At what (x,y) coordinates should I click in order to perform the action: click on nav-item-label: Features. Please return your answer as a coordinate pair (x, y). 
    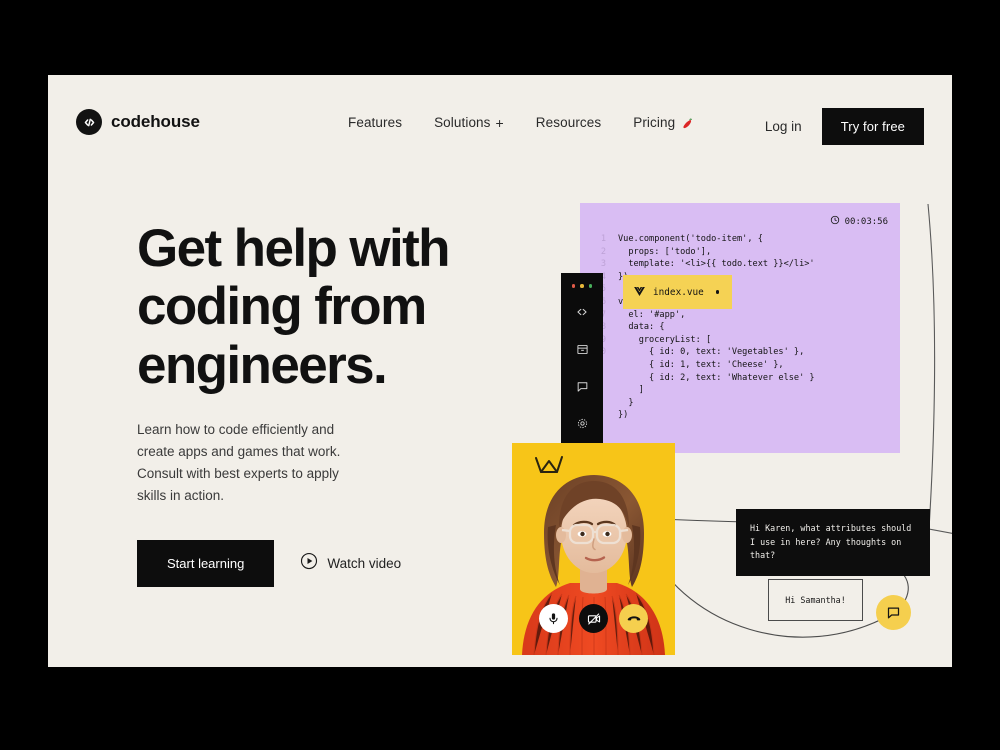
    Looking at the image, I should click on (375, 122).